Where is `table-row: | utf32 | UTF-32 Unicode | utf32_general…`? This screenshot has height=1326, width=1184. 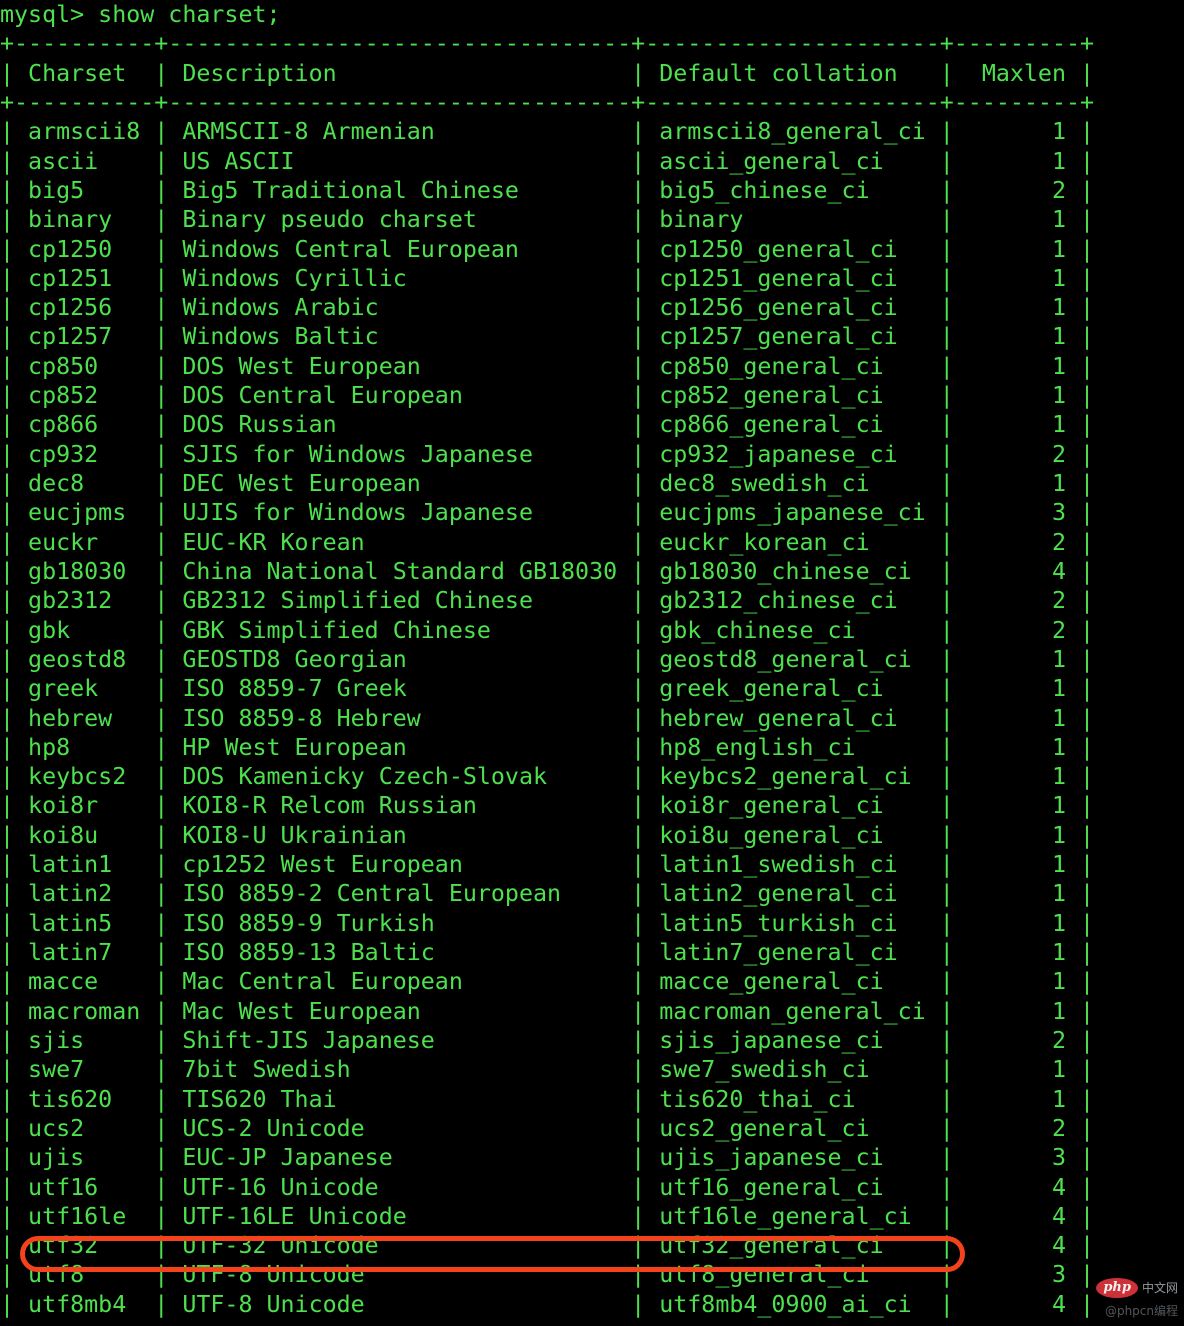 table-row: | utf32 | UTF-32 Unicode | utf32_general… is located at coordinates (547, 1246).